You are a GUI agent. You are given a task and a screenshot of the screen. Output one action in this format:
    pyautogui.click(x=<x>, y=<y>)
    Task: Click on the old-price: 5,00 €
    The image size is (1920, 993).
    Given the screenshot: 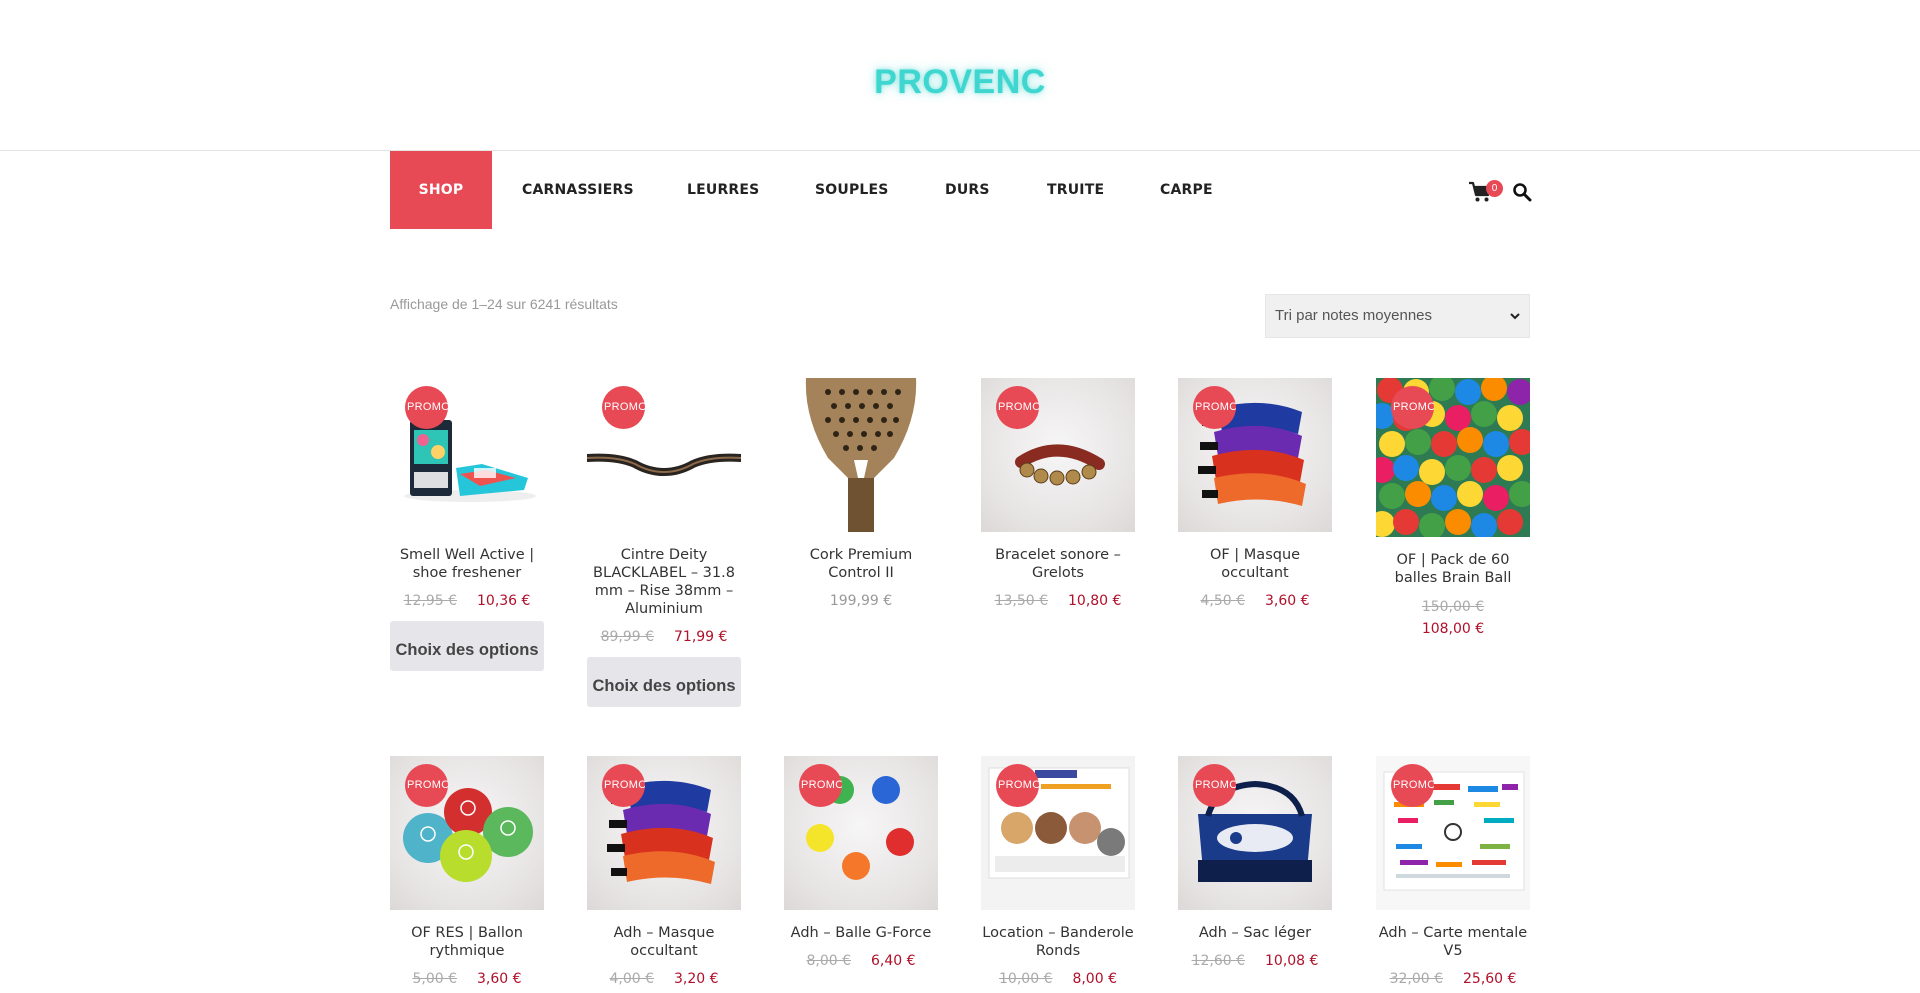 What is the action you would take?
    pyautogui.click(x=434, y=979)
    